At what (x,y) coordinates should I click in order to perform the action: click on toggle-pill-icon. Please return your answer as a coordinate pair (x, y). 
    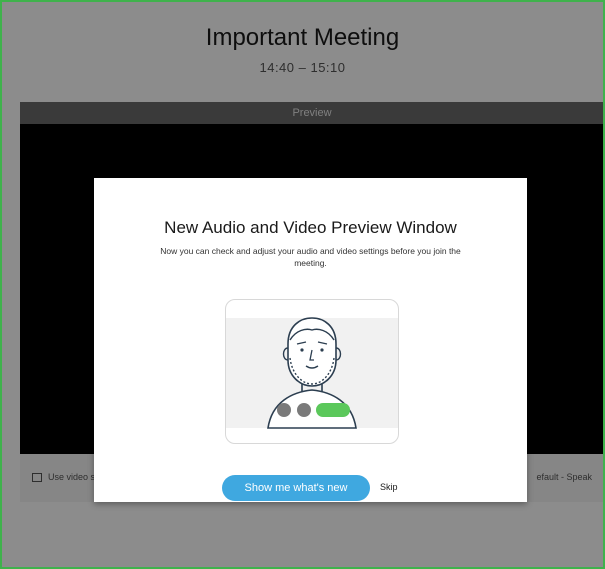
    Looking at the image, I should click on (333, 410).